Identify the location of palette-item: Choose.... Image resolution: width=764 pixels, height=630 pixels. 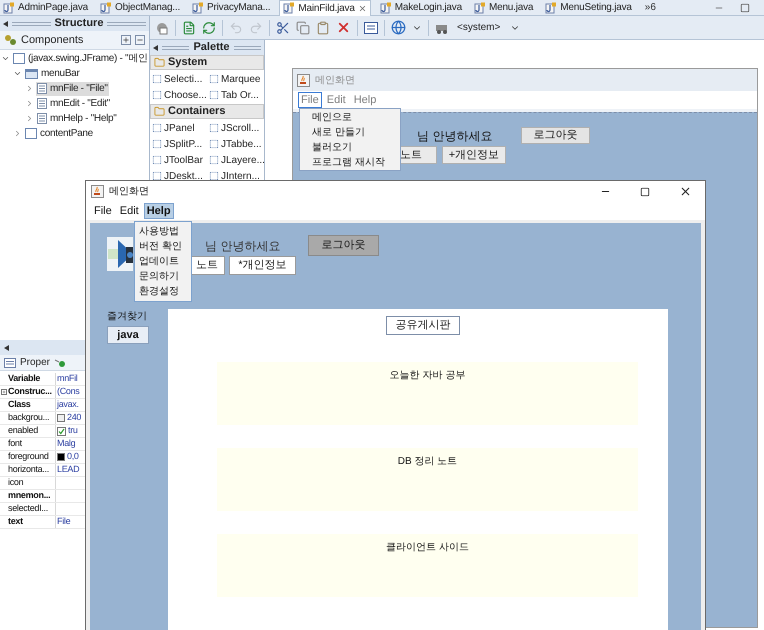
(178, 95).